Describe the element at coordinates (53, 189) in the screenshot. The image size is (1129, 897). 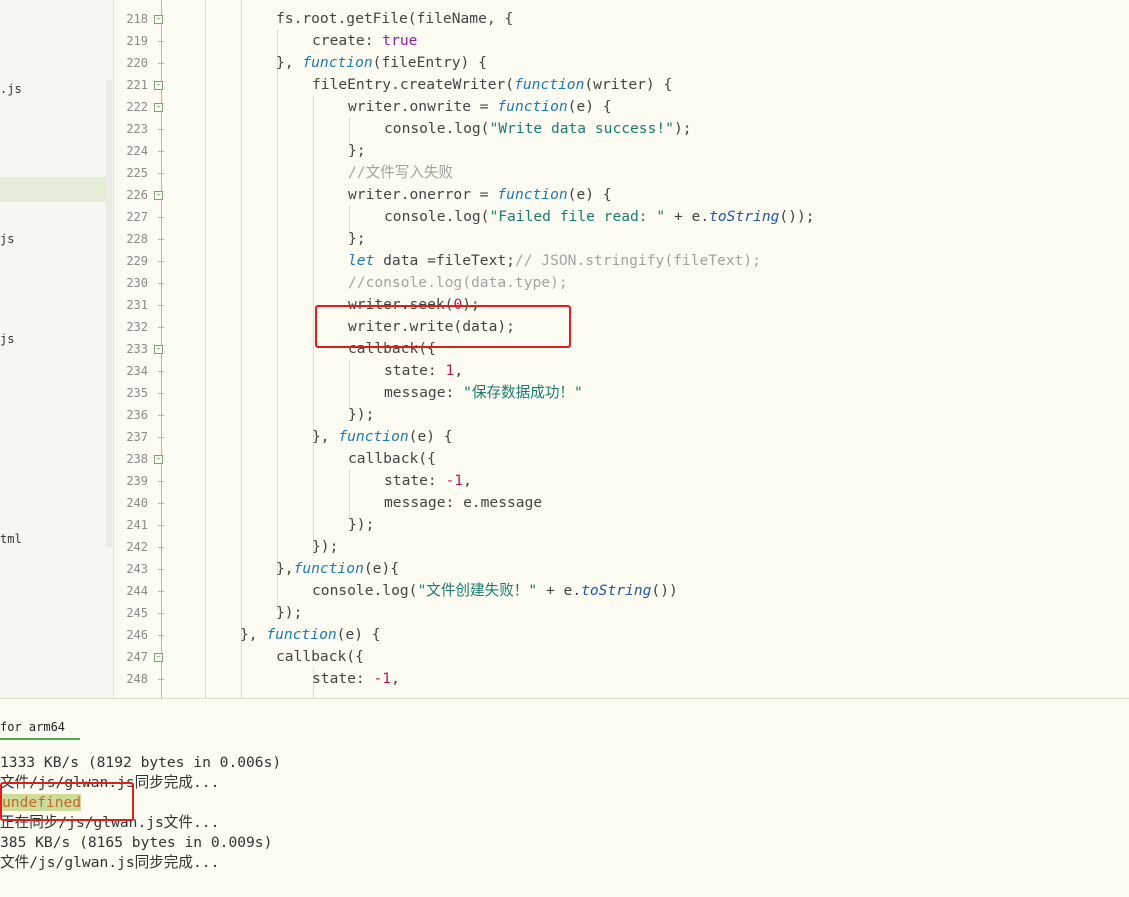
I see `sidebar-selected-row` at that location.